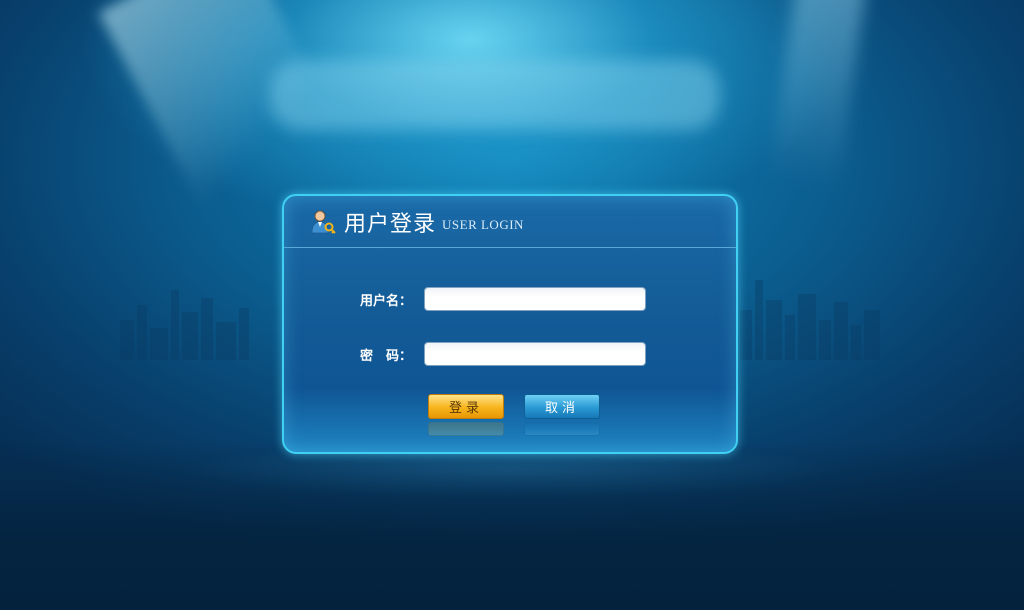 The width and height of the screenshot is (1024, 610). What do you see at coordinates (535, 299) in the screenshot?
I see `username-input` at bounding box center [535, 299].